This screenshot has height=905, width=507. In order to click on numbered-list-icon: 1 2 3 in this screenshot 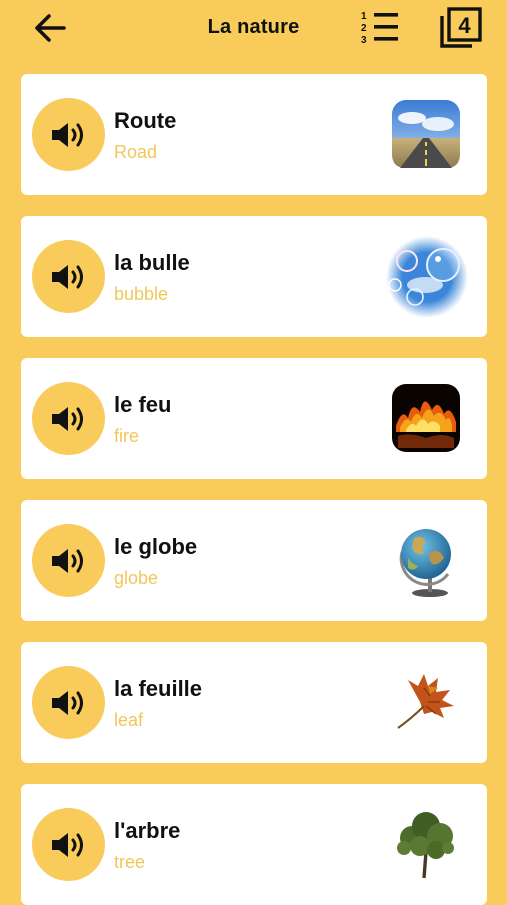, I will do `click(380, 28)`.